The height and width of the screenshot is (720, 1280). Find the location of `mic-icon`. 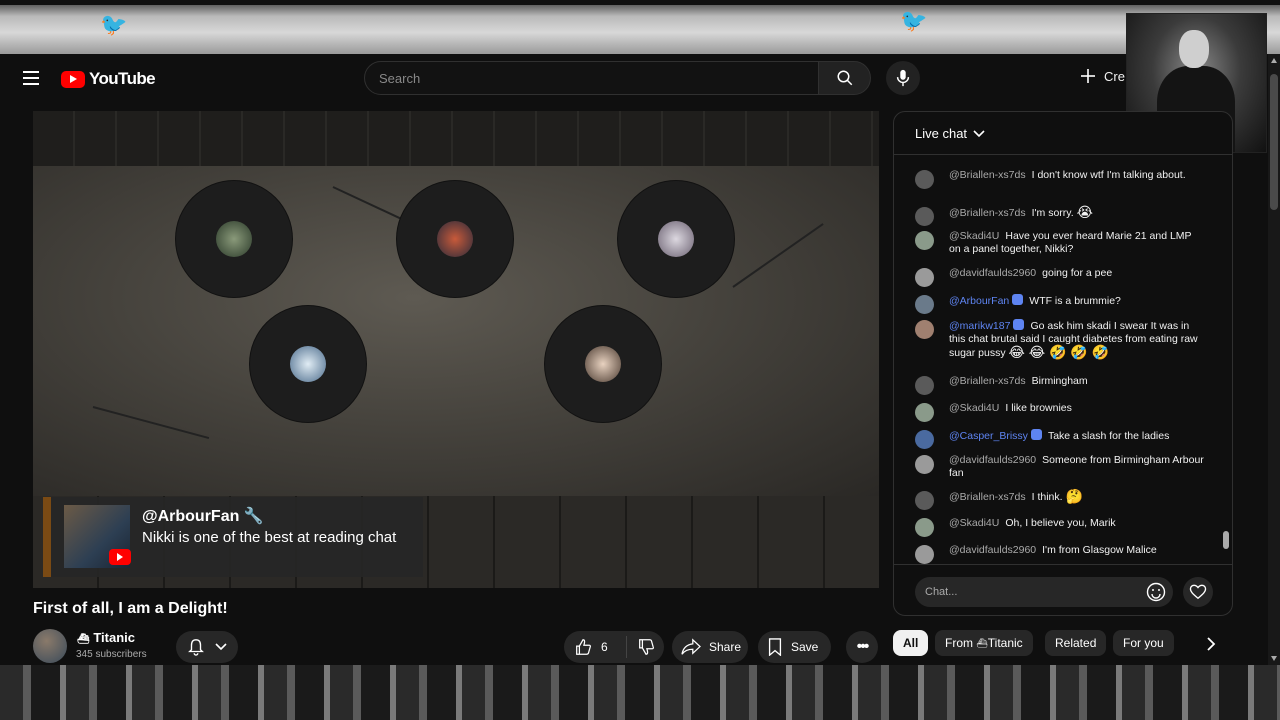

mic-icon is located at coordinates (903, 78).